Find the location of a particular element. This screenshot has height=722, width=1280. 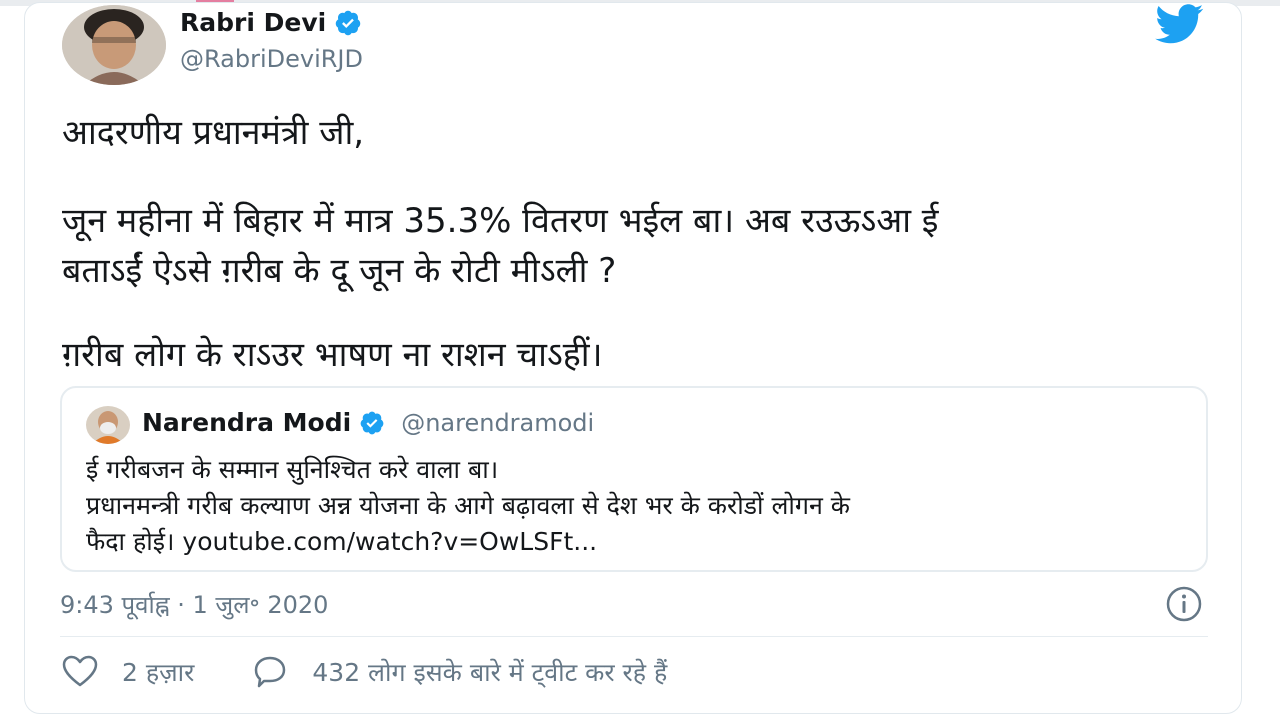

author-name: Rabri Devi is located at coordinates (253, 22).